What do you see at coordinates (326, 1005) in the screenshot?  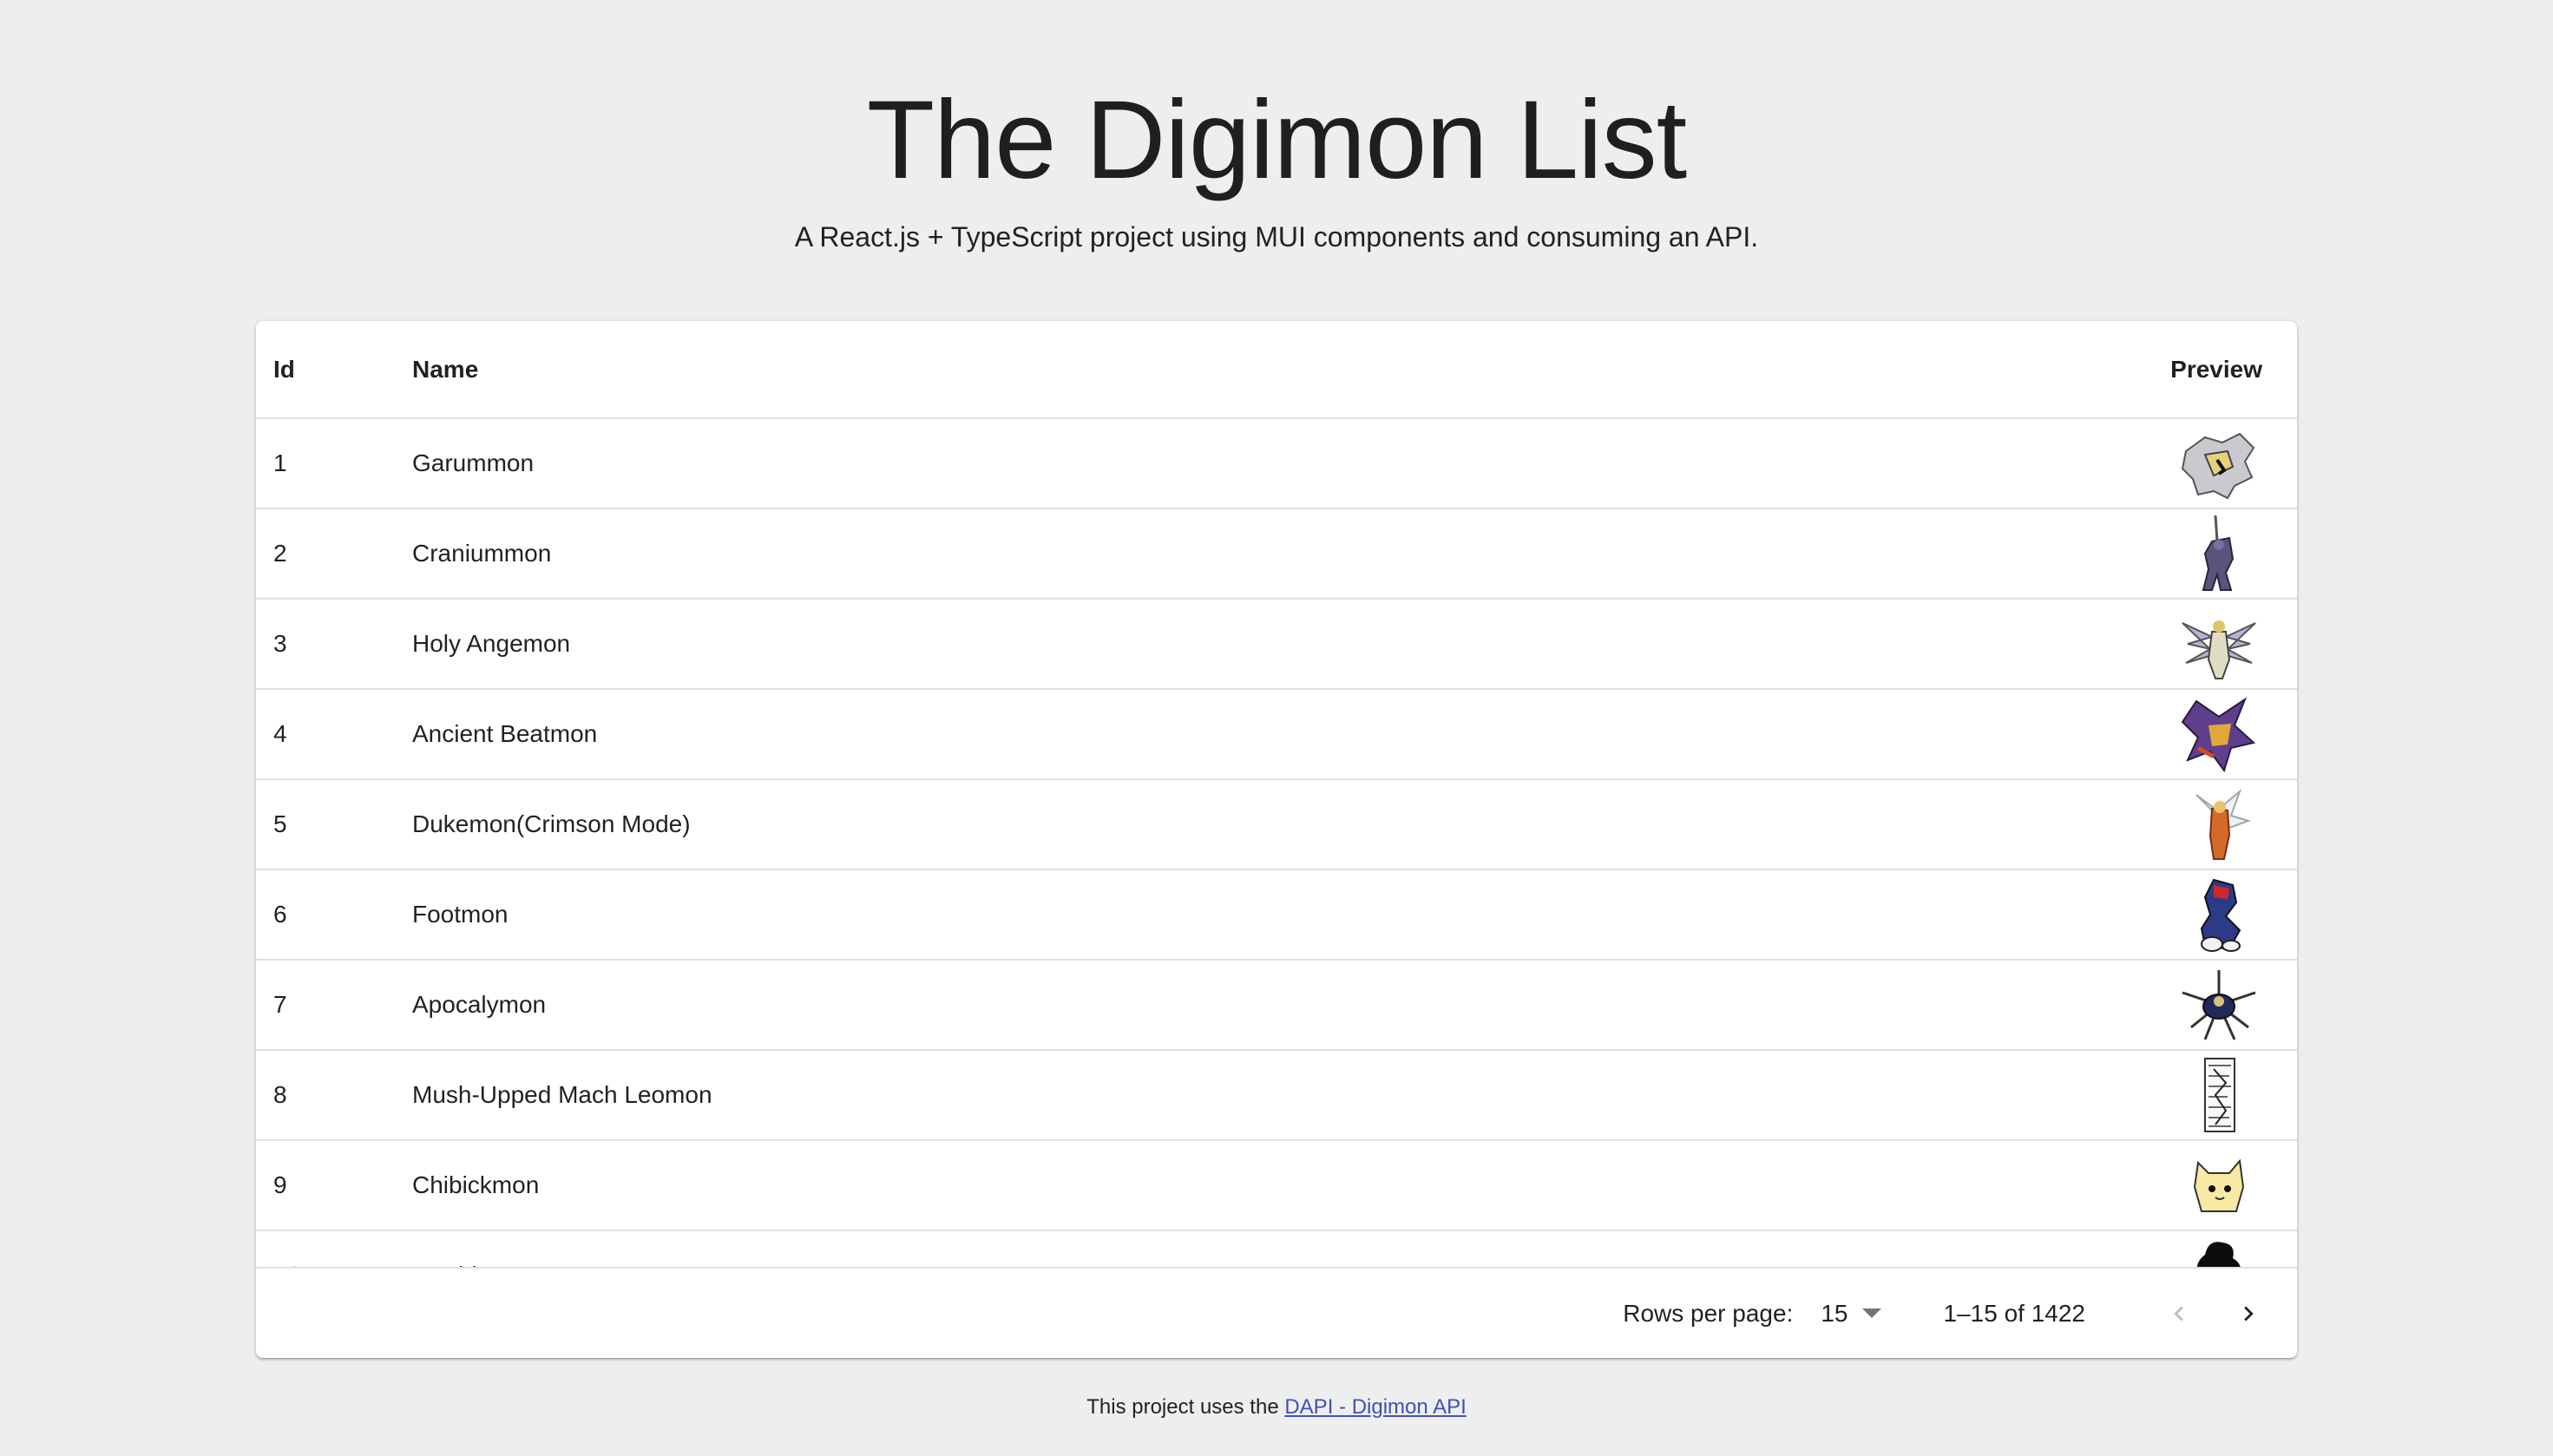 I see `row-id: 7` at bounding box center [326, 1005].